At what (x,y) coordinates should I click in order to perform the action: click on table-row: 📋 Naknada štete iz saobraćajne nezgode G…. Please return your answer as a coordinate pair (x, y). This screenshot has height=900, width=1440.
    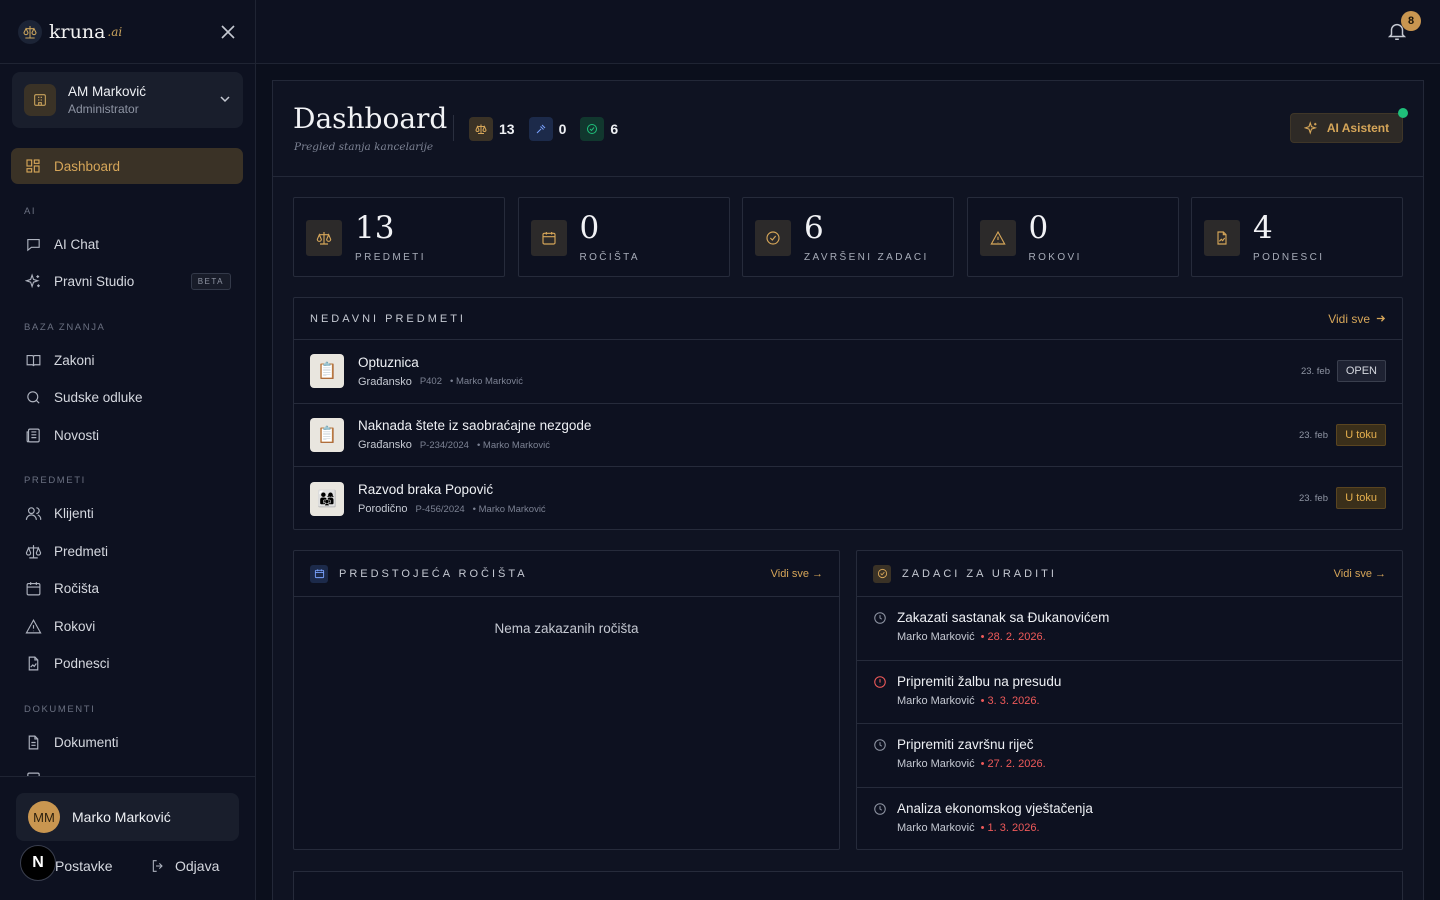
    Looking at the image, I should click on (848, 435).